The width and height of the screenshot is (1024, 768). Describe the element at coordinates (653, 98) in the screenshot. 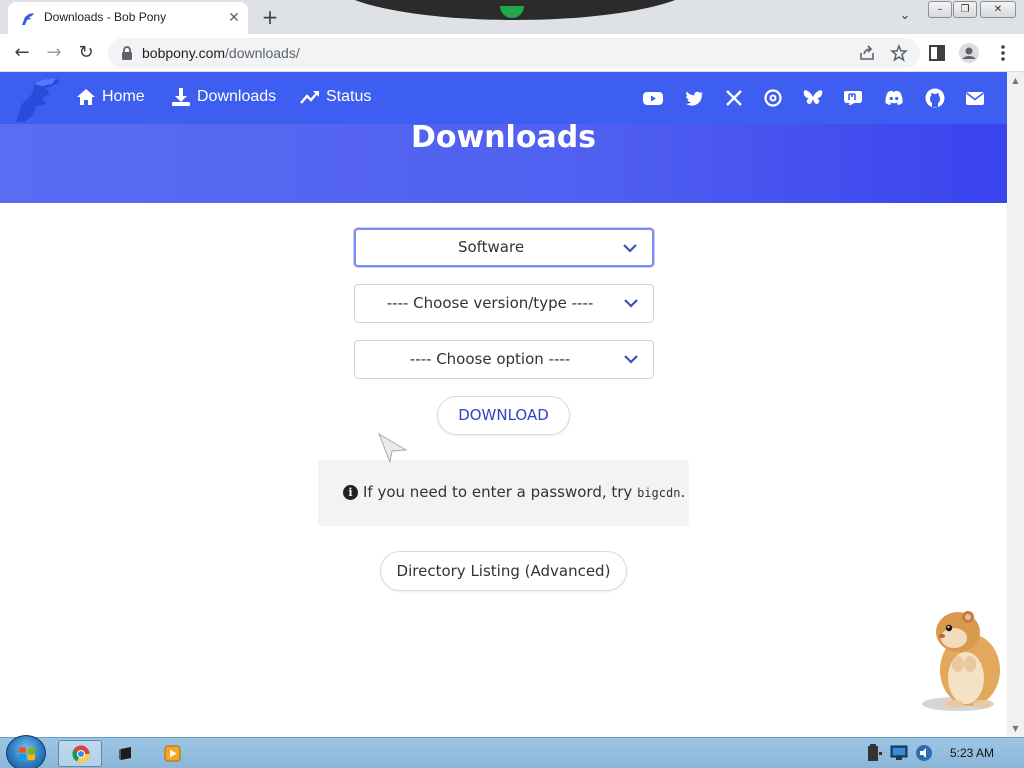

I see `youtube-icon` at that location.